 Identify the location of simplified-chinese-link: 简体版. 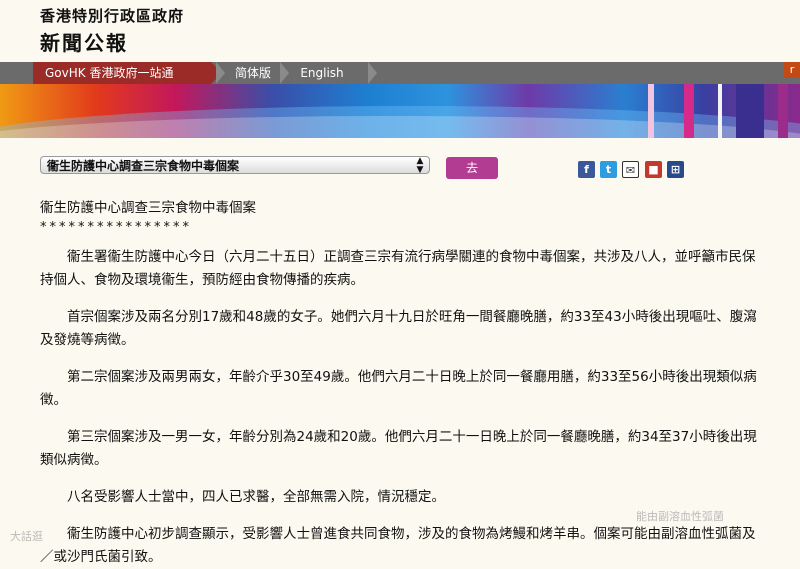
(253, 73).